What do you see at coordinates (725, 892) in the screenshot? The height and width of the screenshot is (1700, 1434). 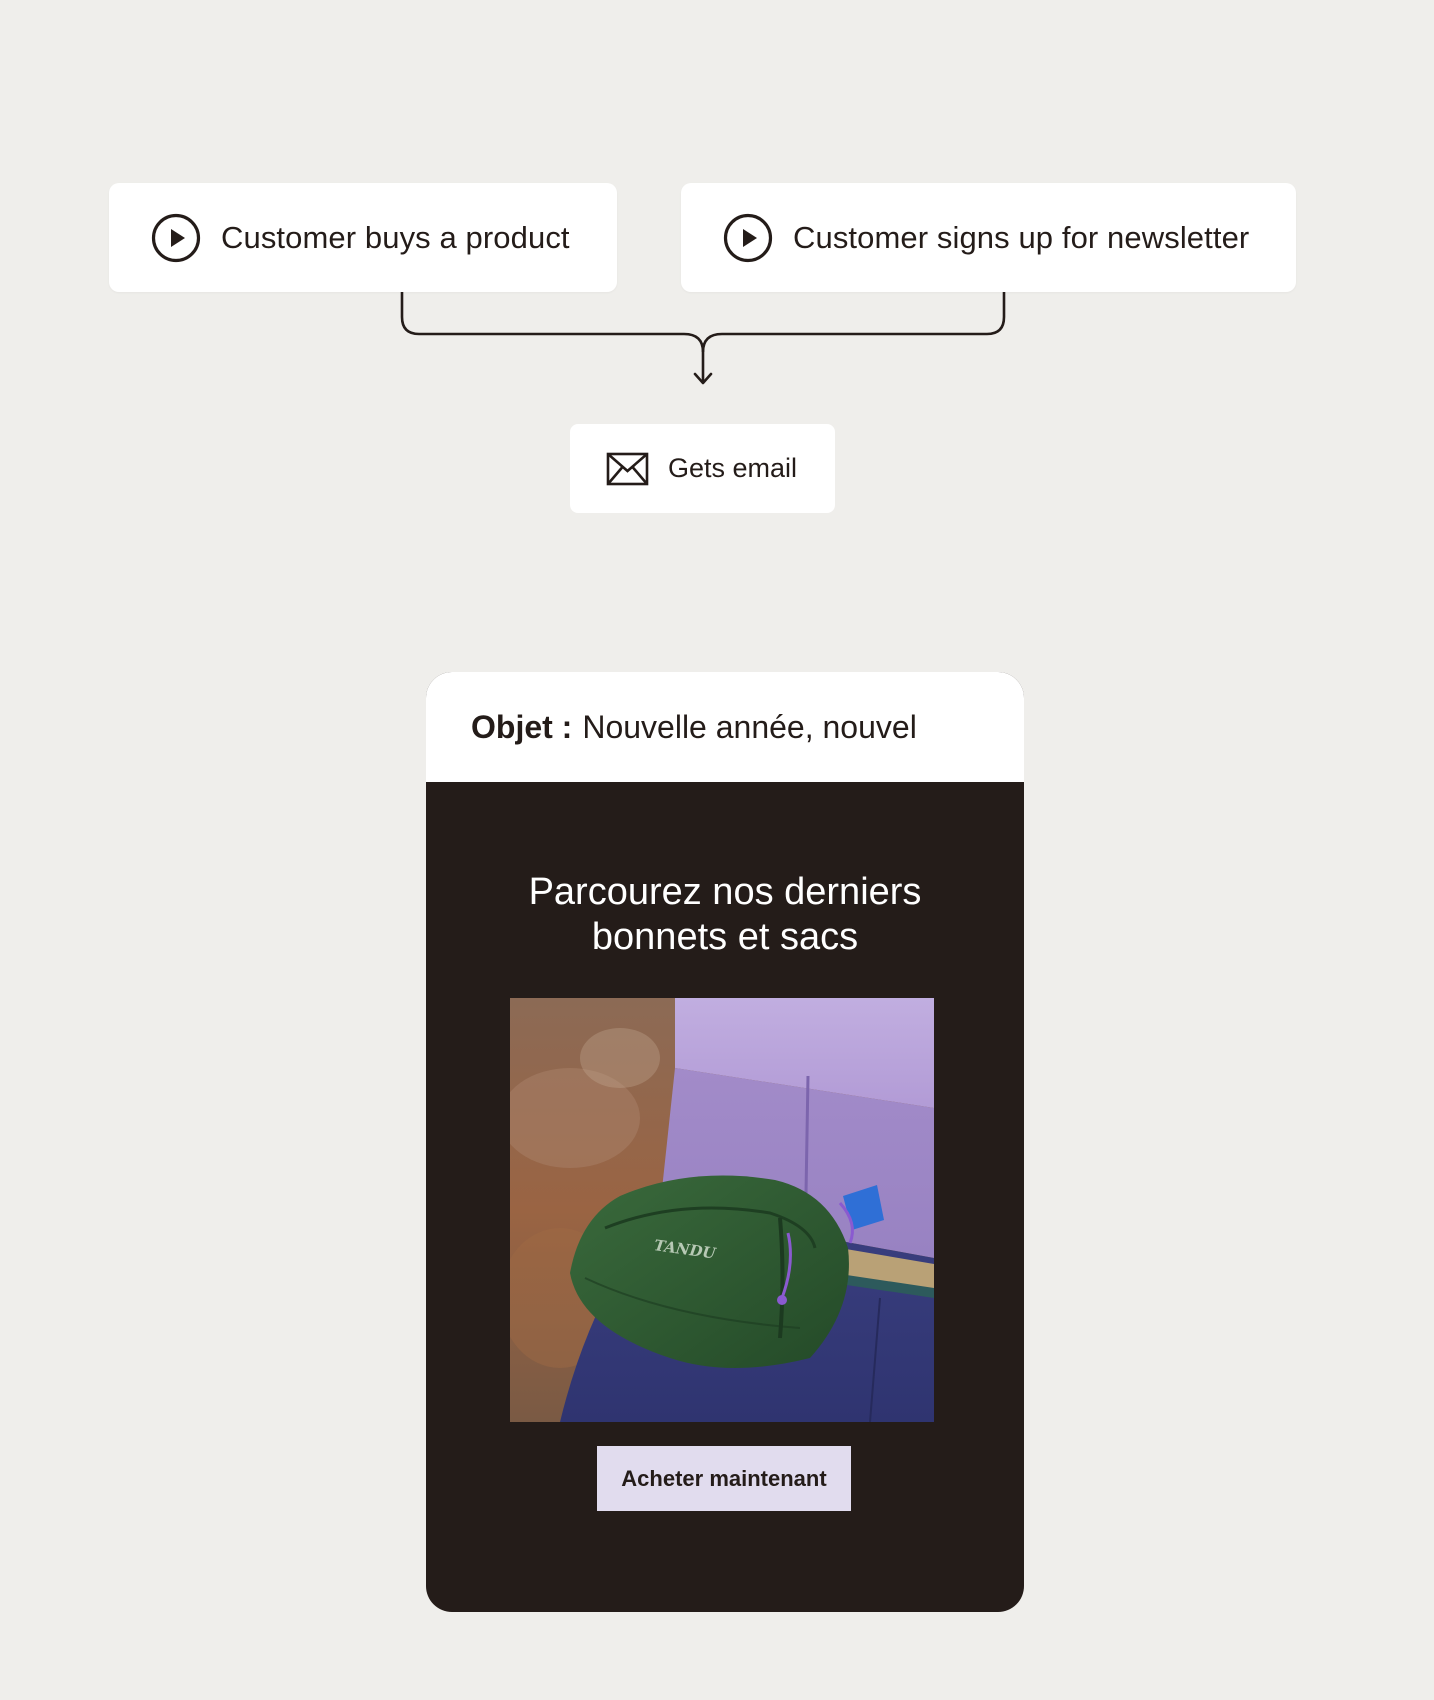 I see `headline-line: Parcourez nos derniers` at bounding box center [725, 892].